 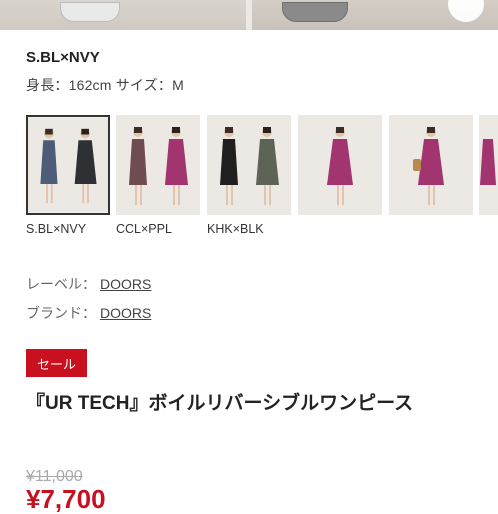 I want to click on label-key: レーベル：, so click(x=61, y=284).